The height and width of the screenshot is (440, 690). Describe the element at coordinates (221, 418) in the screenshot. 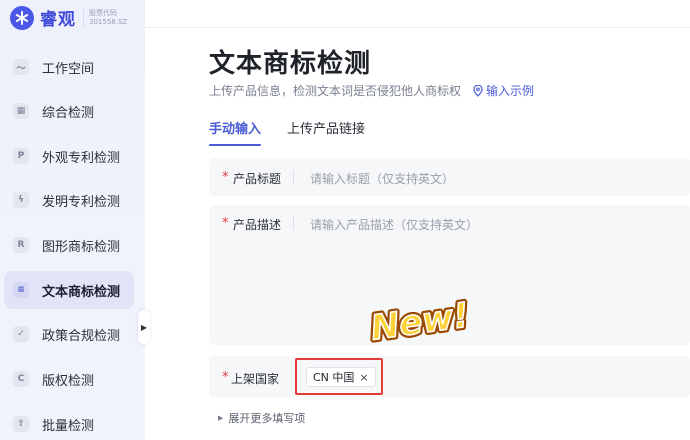

I see `caret-right-icon: ▶` at that location.